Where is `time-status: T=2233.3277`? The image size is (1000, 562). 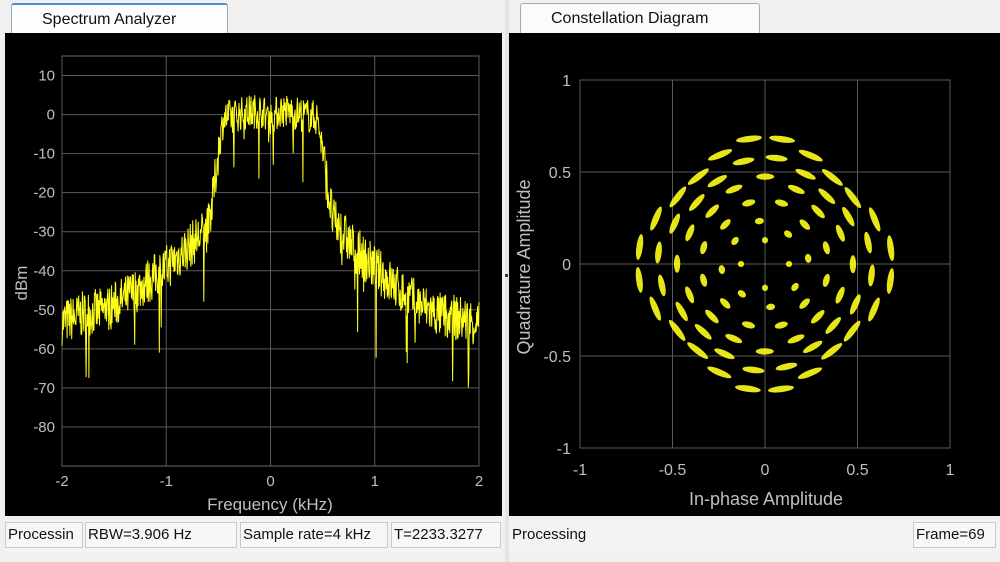
time-status: T=2233.3277 is located at coordinates (446, 535).